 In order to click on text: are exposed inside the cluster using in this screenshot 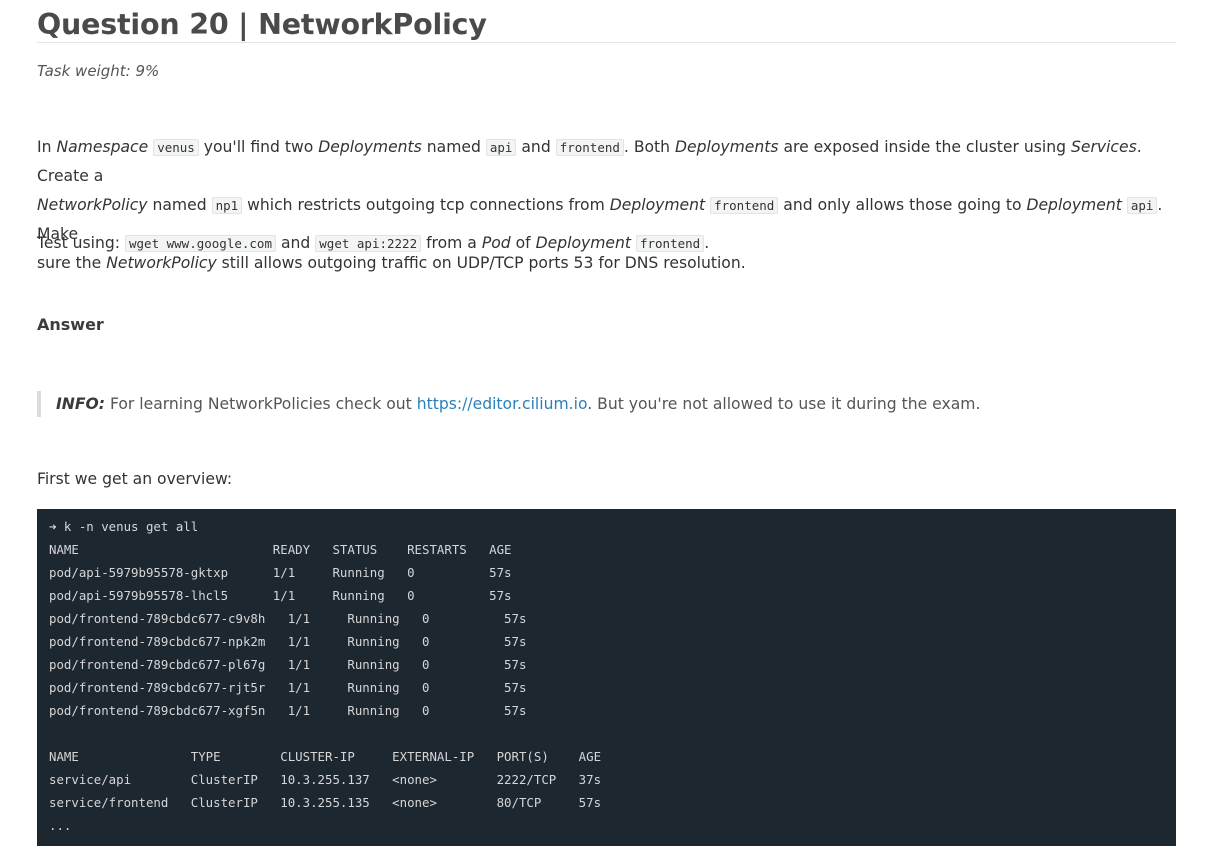, I will do `click(924, 147)`.